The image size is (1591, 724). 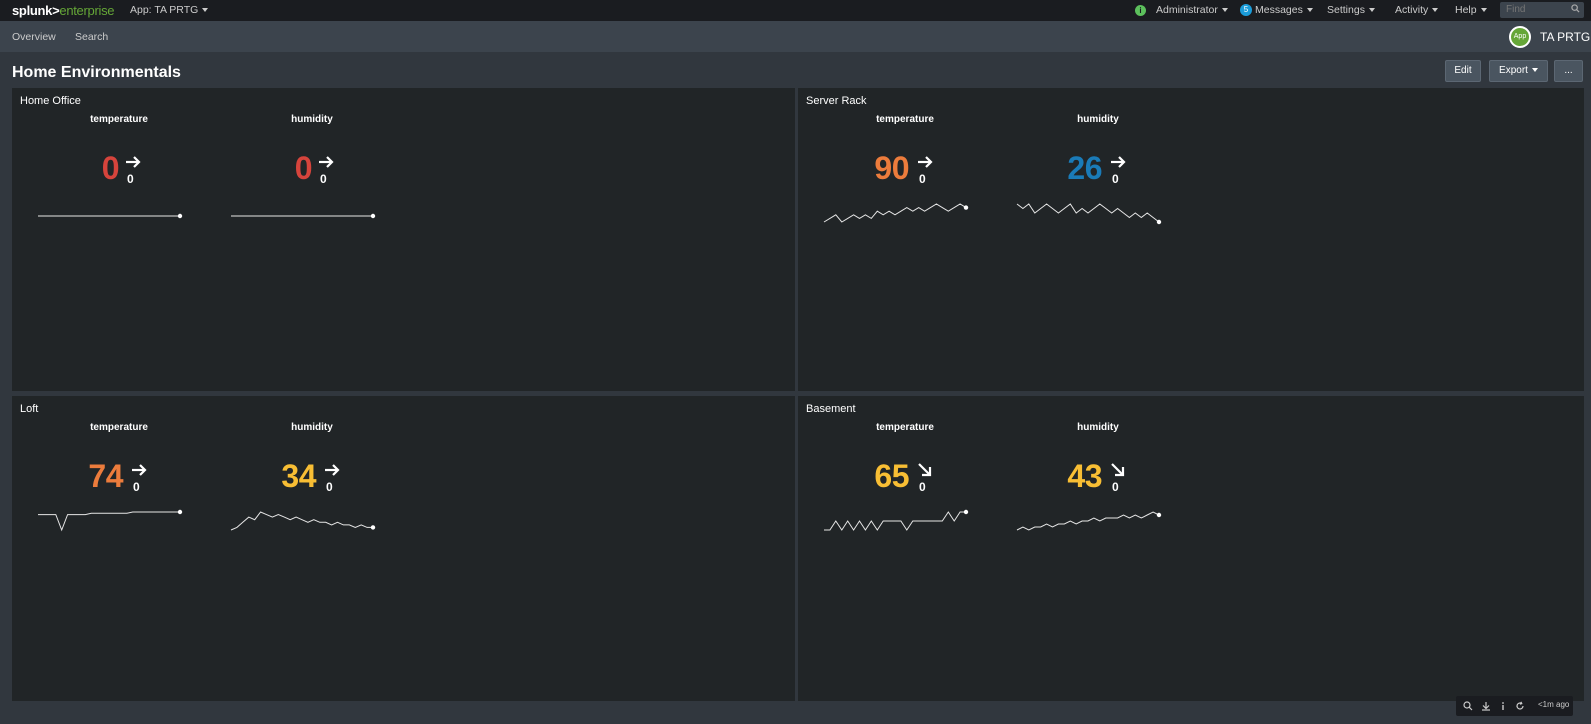 What do you see at coordinates (36, 10) in the screenshot?
I see `logo-text-splunk: splunk>` at bounding box center [36, 10].